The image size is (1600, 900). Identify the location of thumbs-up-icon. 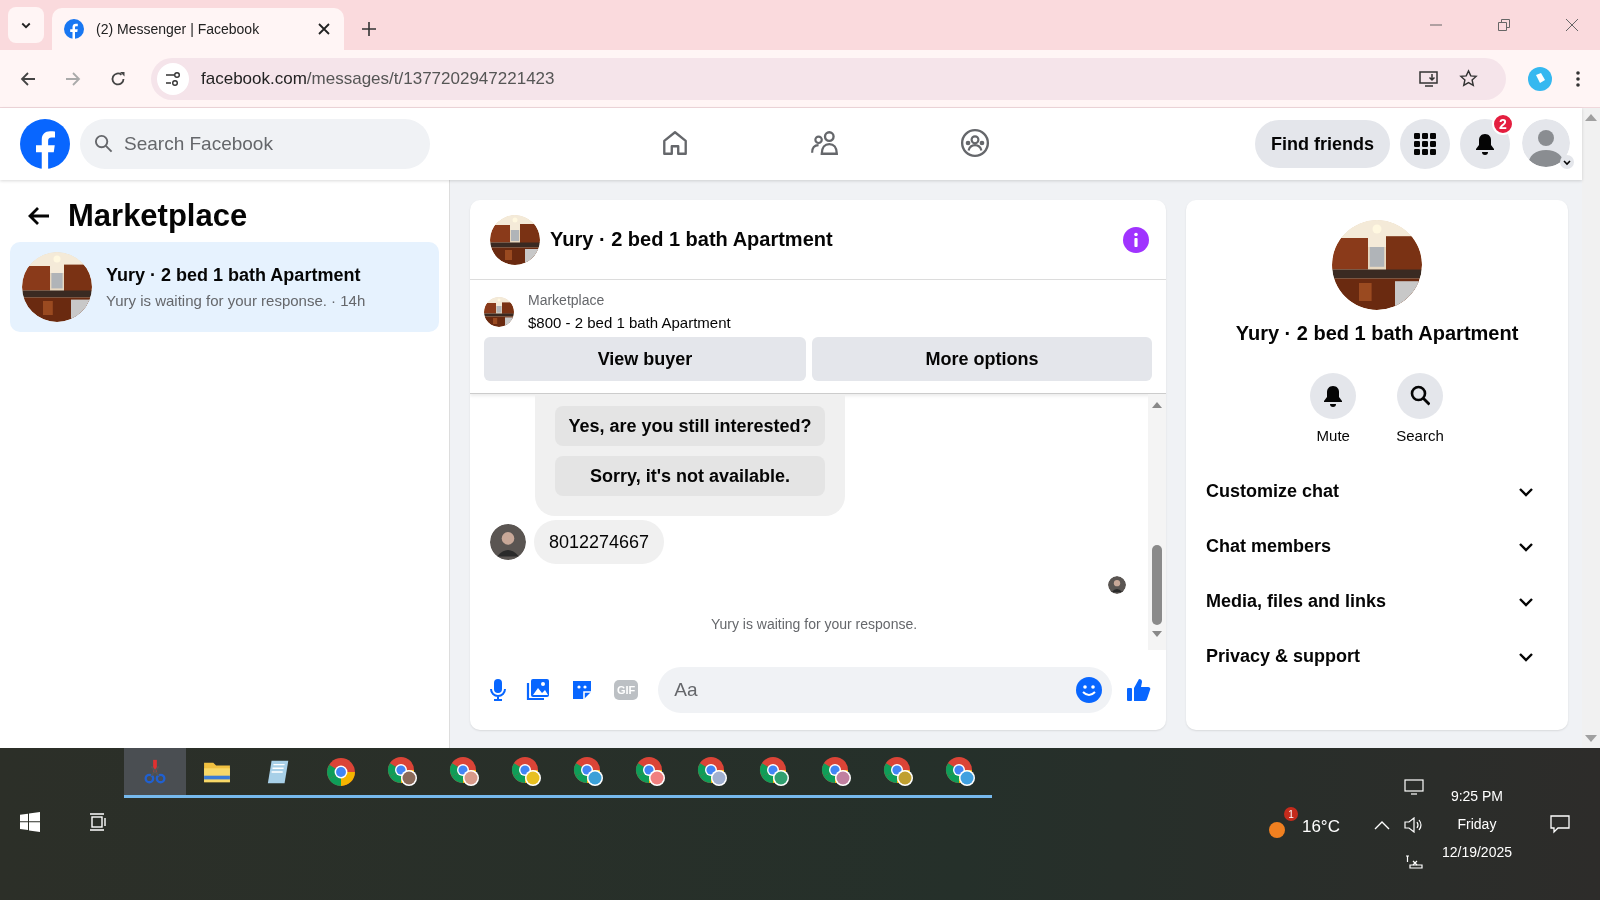
(1139, 690).